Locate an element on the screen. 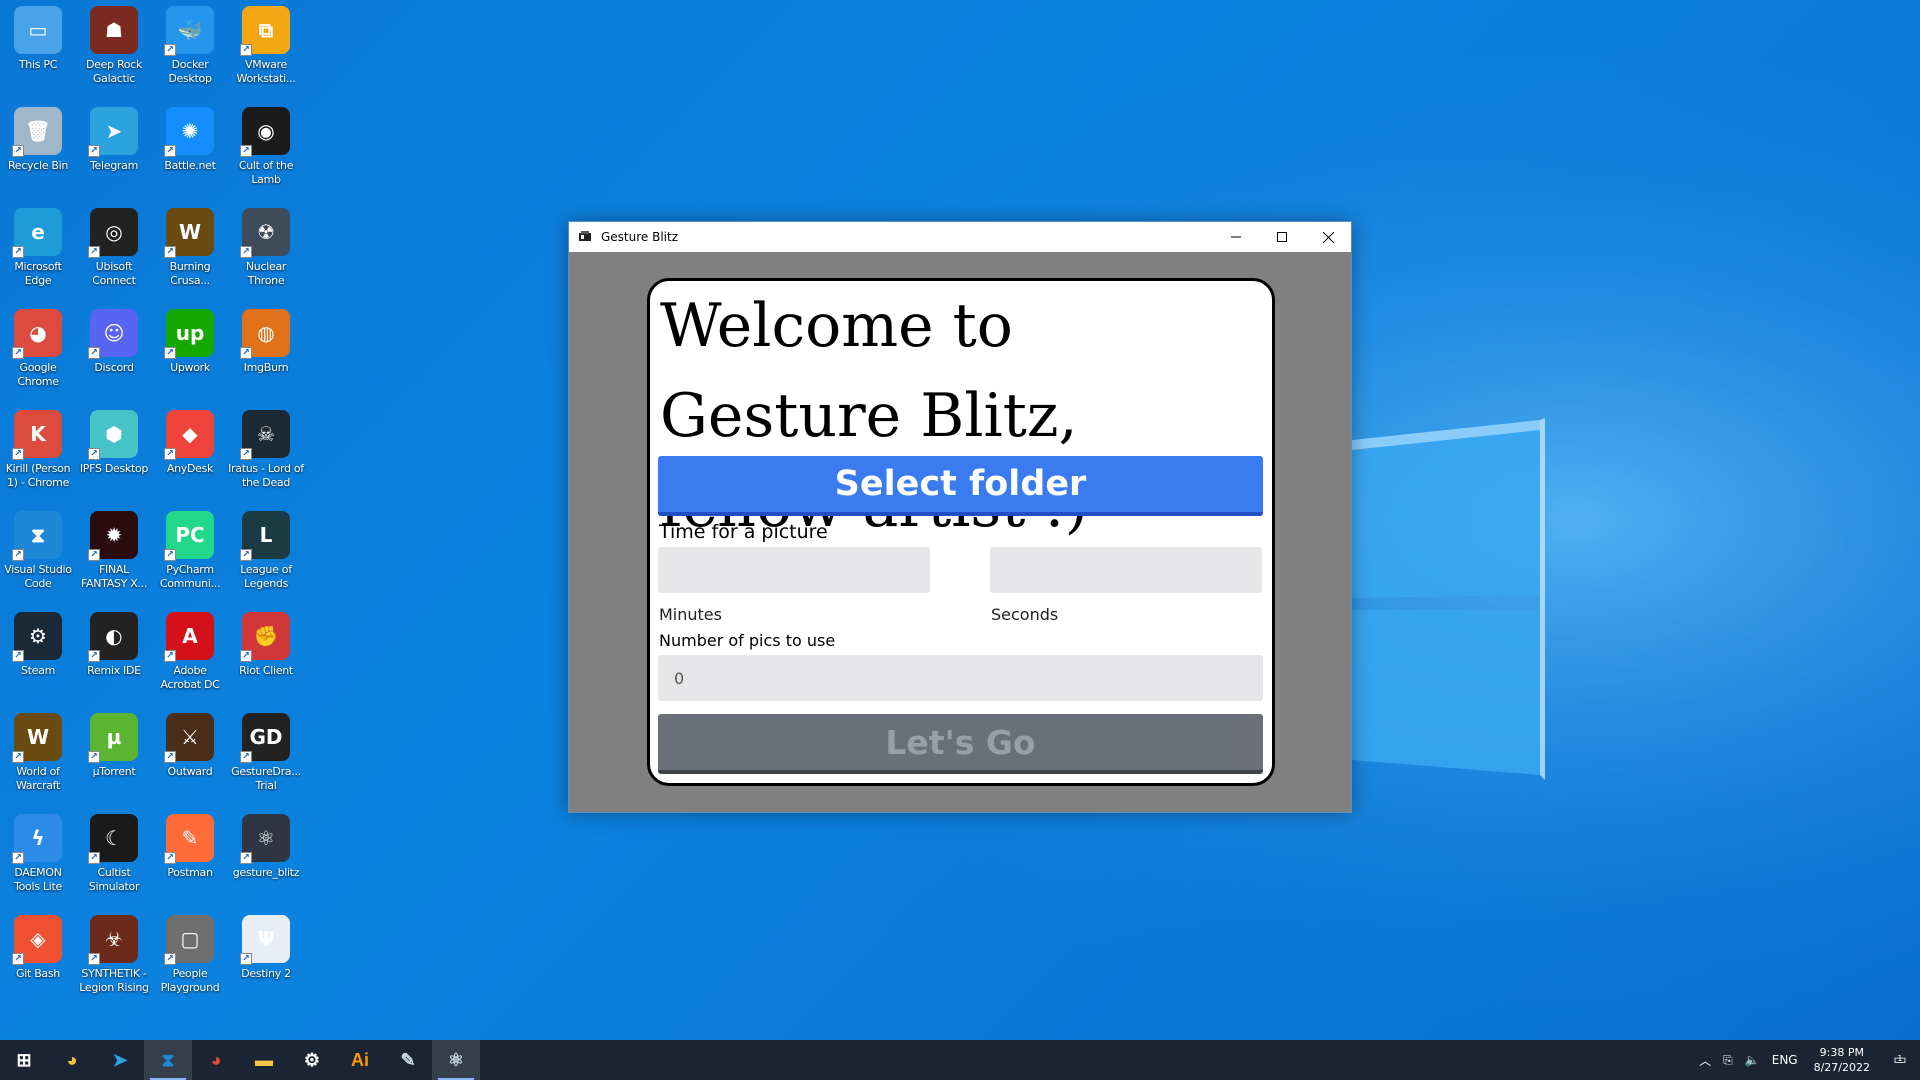 This screenshot has height=1080, width=1920. desktop-icon: ◎ ↗ Ubisoft Connect is located at coordinates (114, 250).